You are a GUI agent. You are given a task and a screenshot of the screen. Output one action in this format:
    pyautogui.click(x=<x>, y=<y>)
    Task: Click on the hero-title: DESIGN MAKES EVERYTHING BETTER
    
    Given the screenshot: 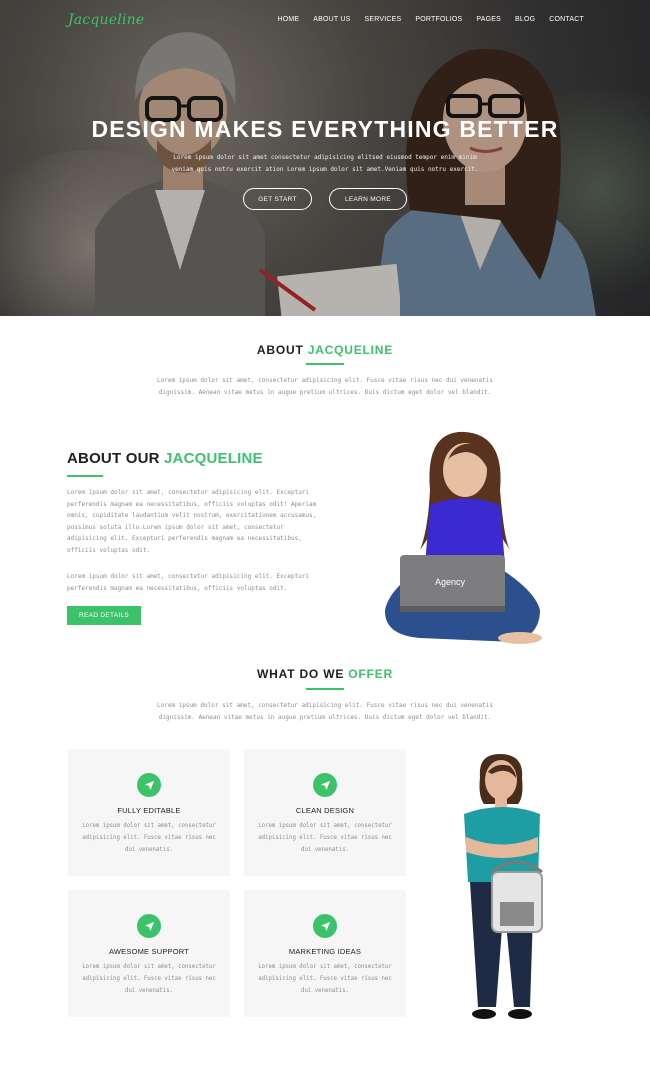 What is the action you would take?
    pyautogui.click(x=325, y=129)
    